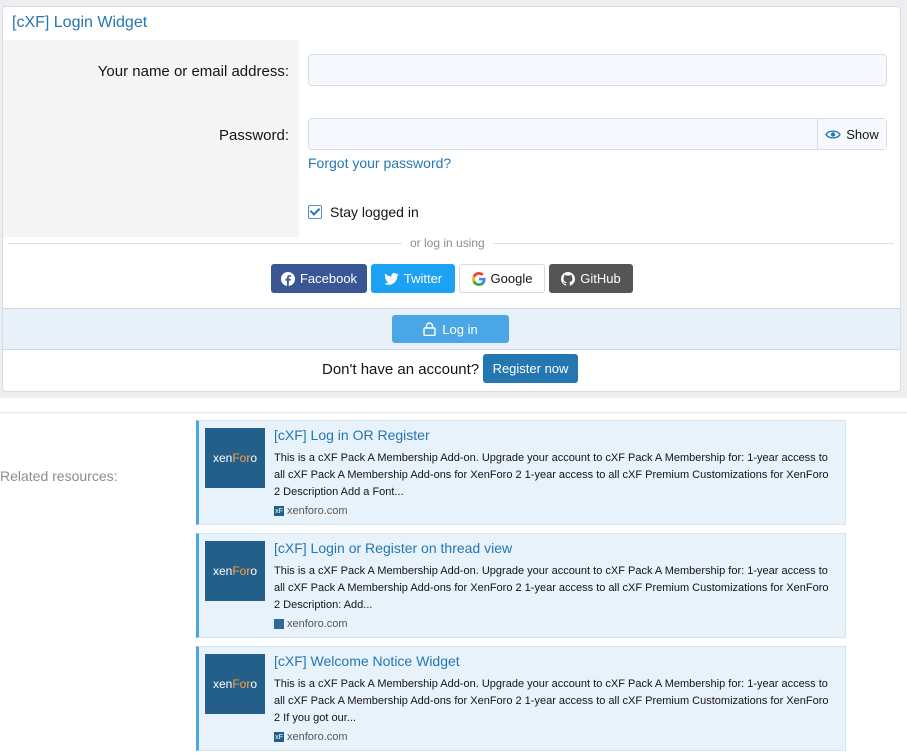 The width and height of the screenshot is (907, 756). I want to click on form-submit-row: Log in, so click(451, 329).